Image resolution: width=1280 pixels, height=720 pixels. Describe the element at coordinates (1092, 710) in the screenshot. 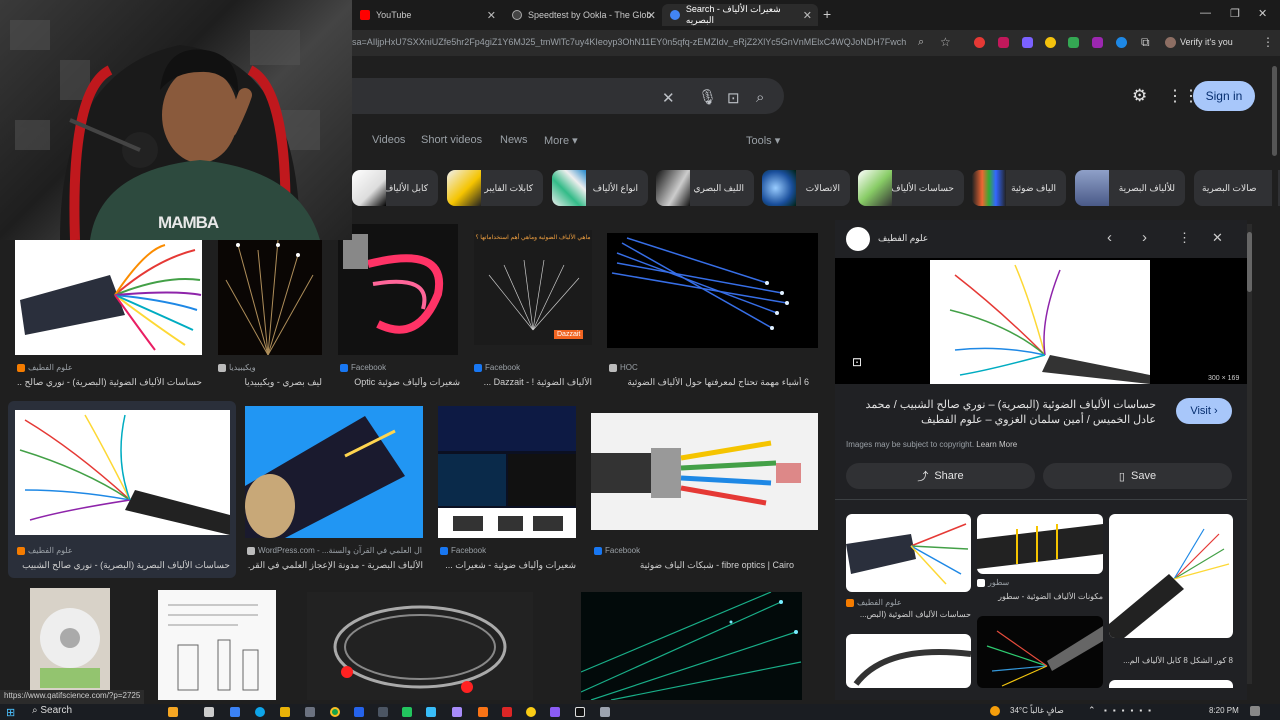

I see `tray-chevron-icon: ⌃` at that location.